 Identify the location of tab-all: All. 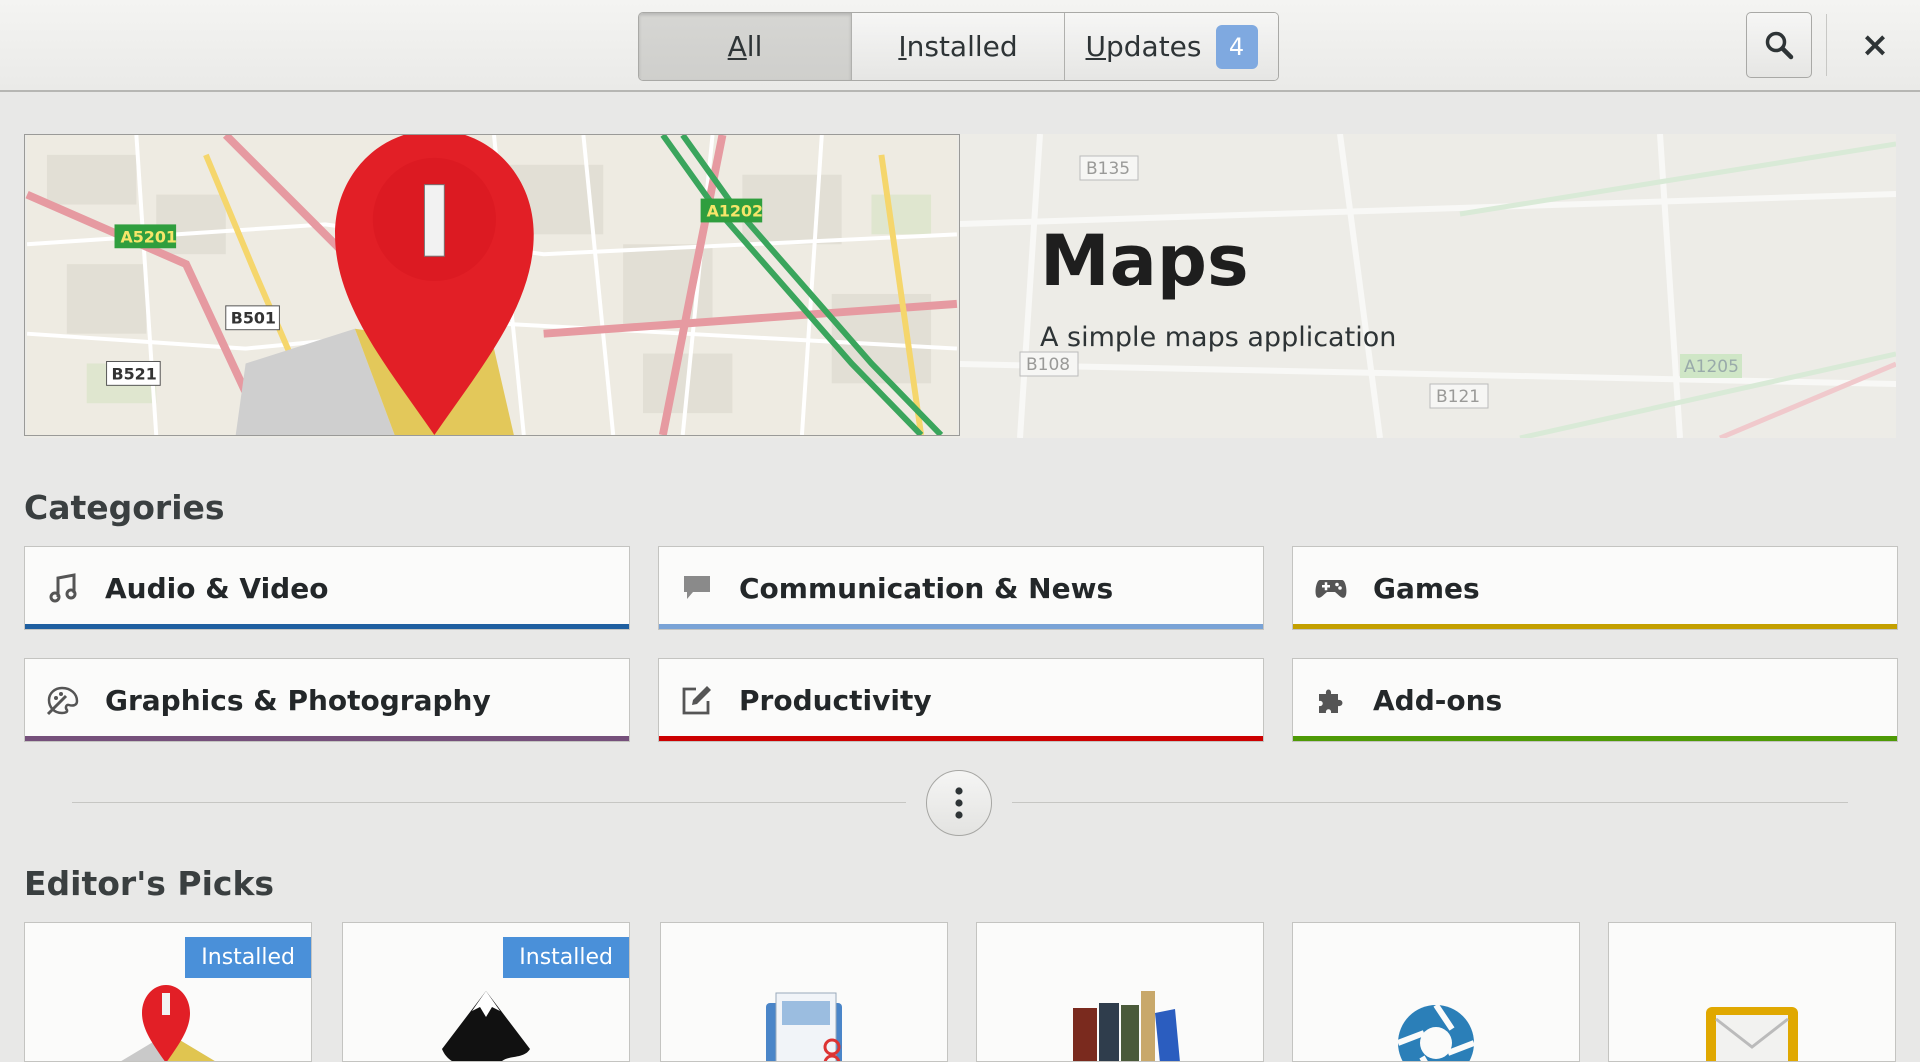
(745, 46).